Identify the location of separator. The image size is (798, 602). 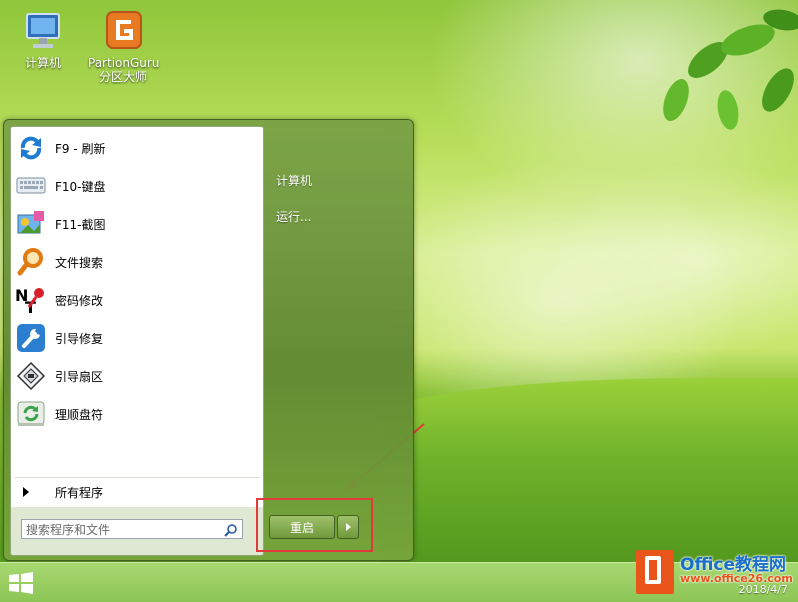
(137, 477).